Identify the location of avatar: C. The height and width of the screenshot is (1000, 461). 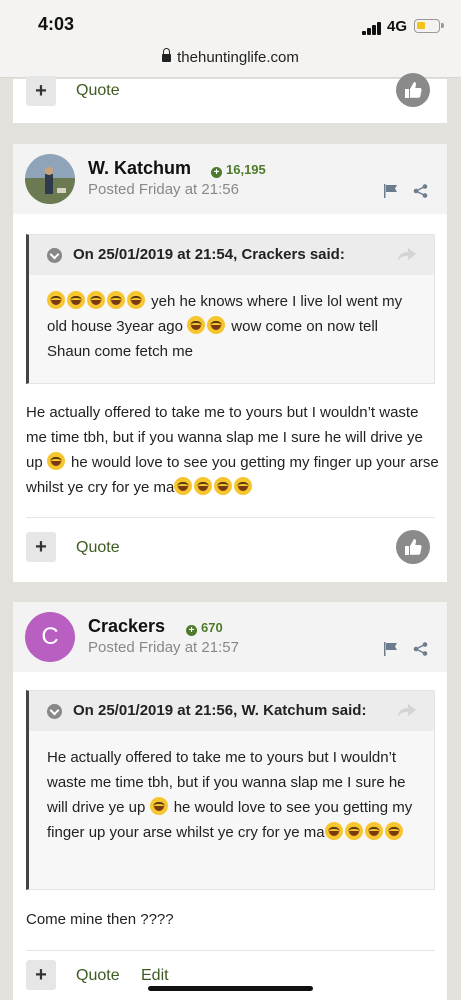
(50, 637).